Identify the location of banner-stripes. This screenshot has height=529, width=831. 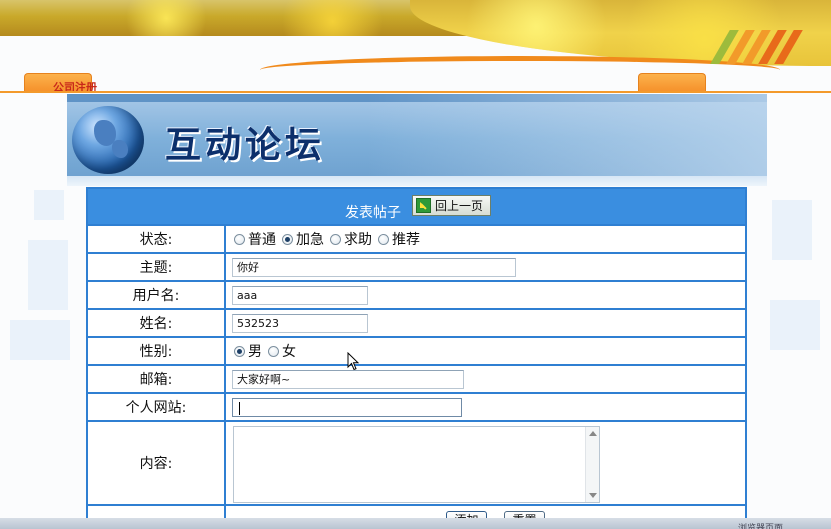
(760, 47).